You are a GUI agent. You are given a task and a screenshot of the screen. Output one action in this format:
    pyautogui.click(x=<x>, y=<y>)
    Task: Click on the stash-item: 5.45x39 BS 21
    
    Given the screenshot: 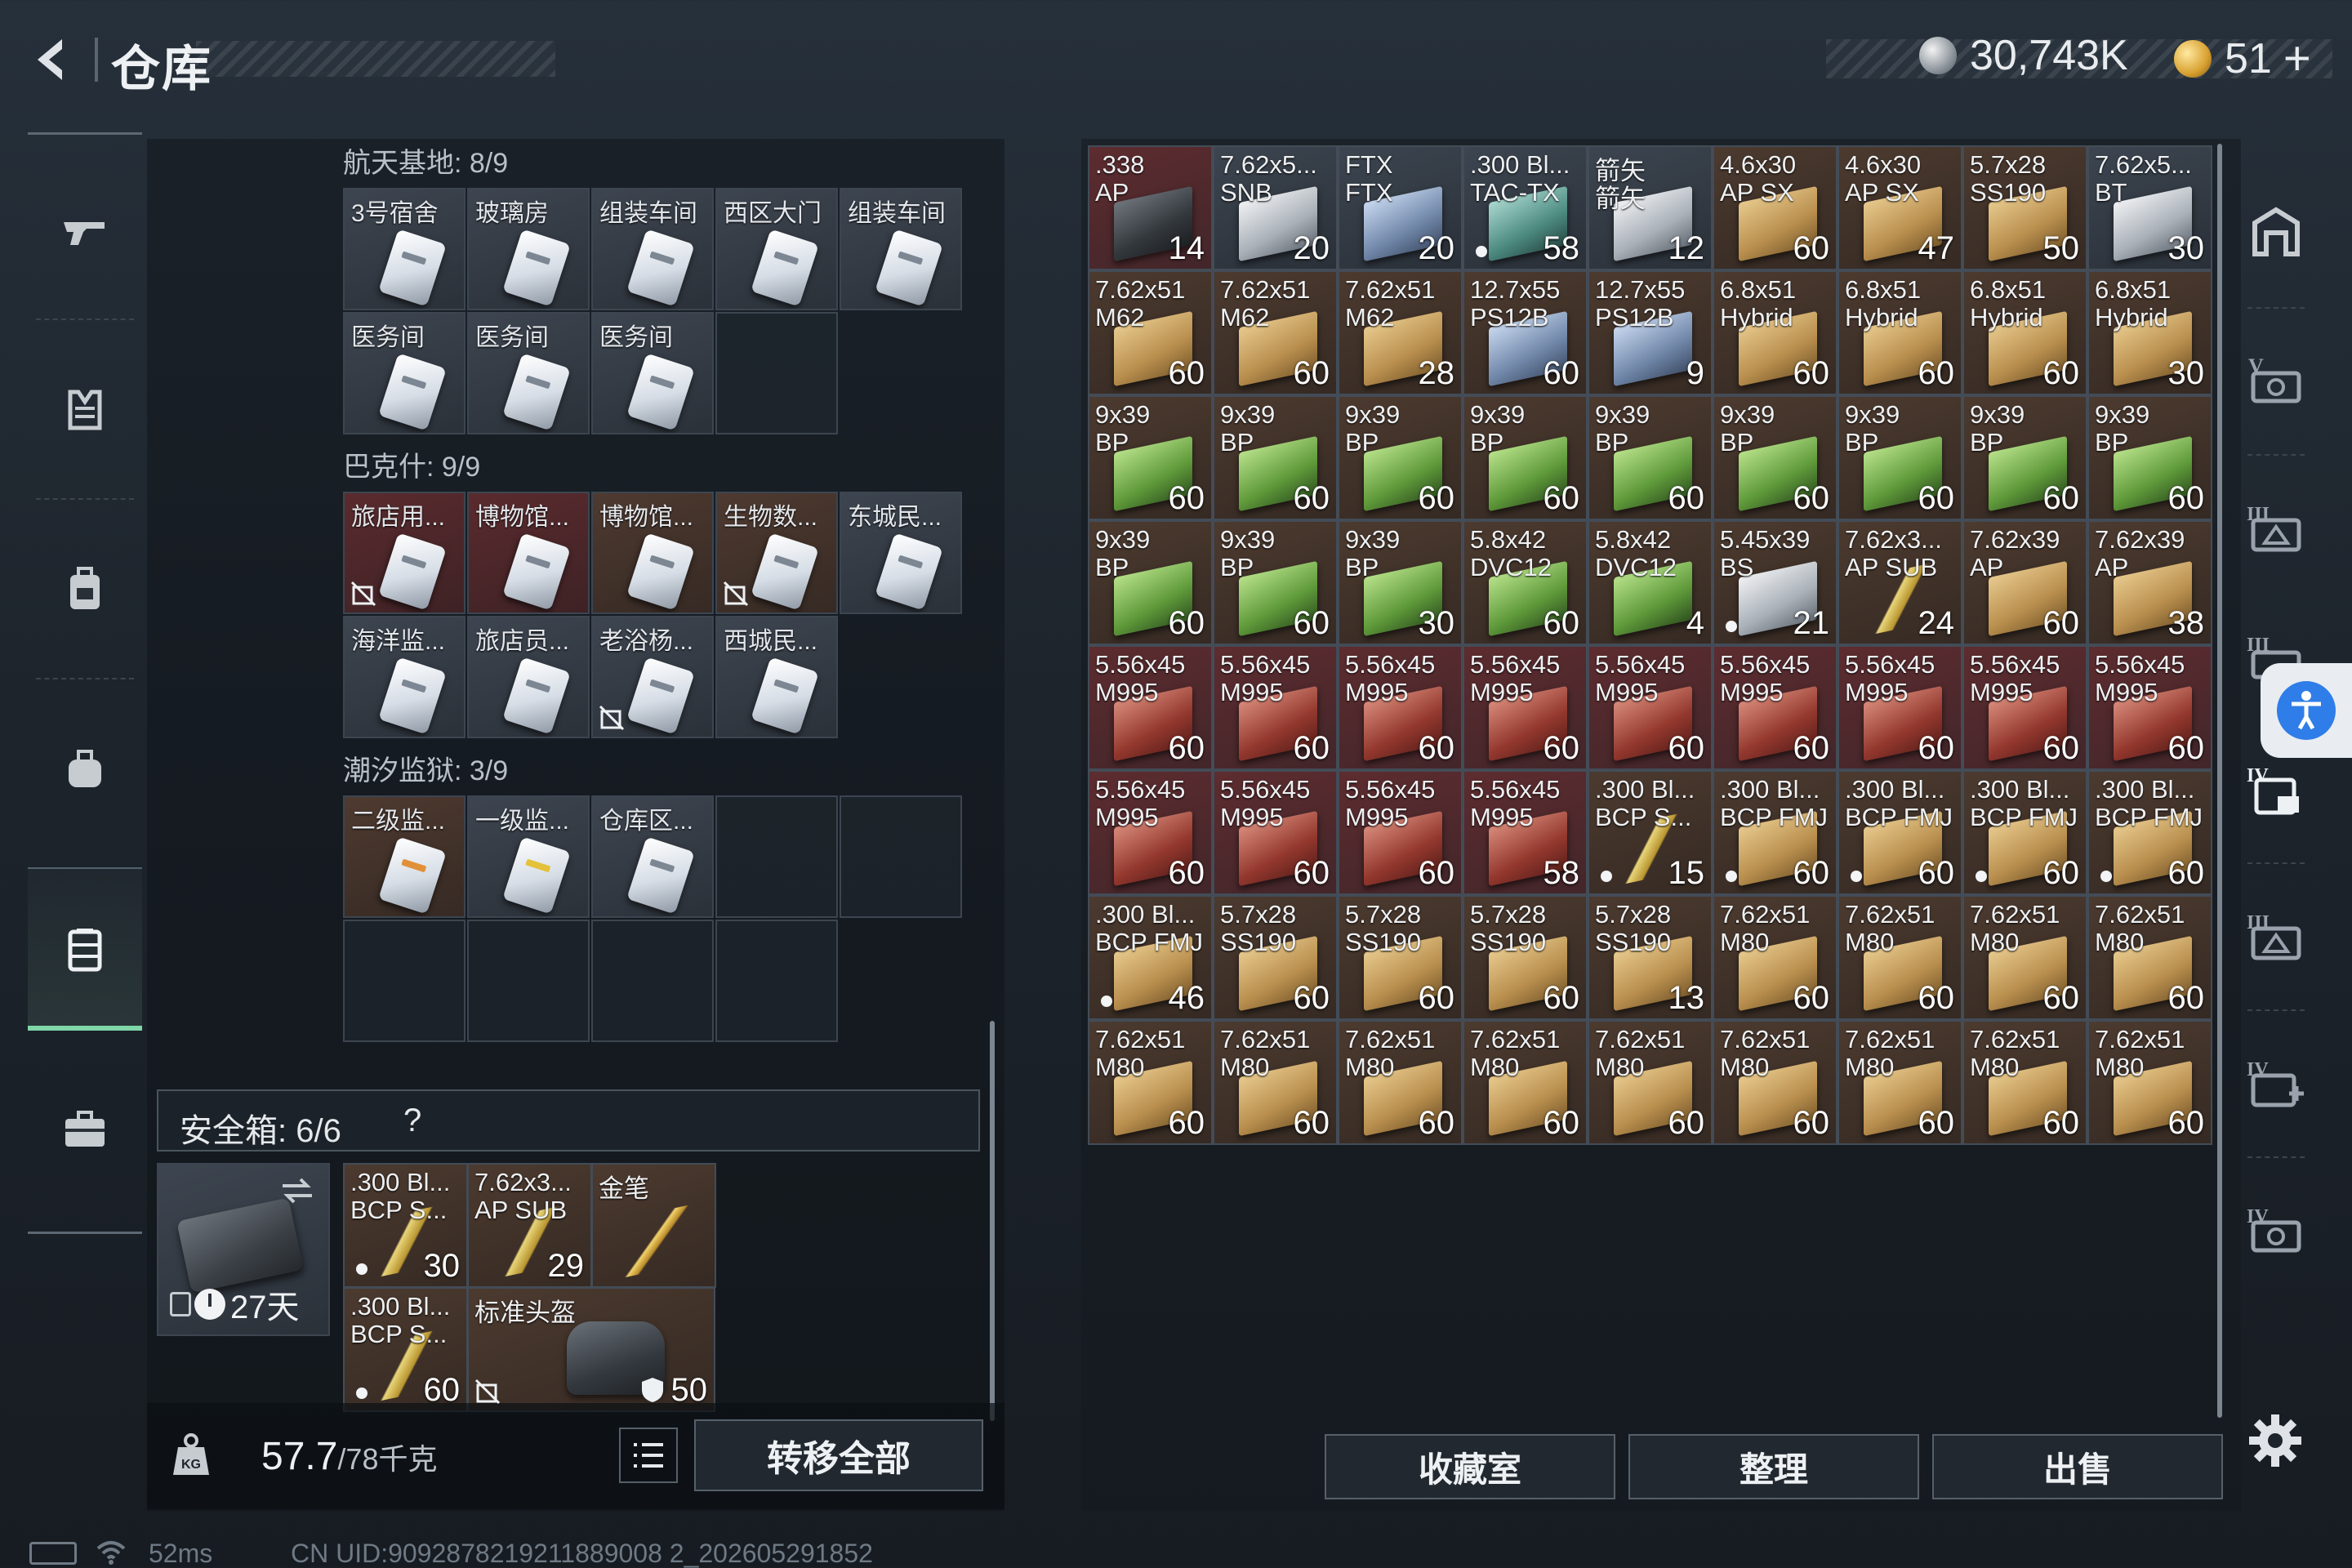 What is the action you would take?
    pyautogui.click(x=1775, y=582)
    